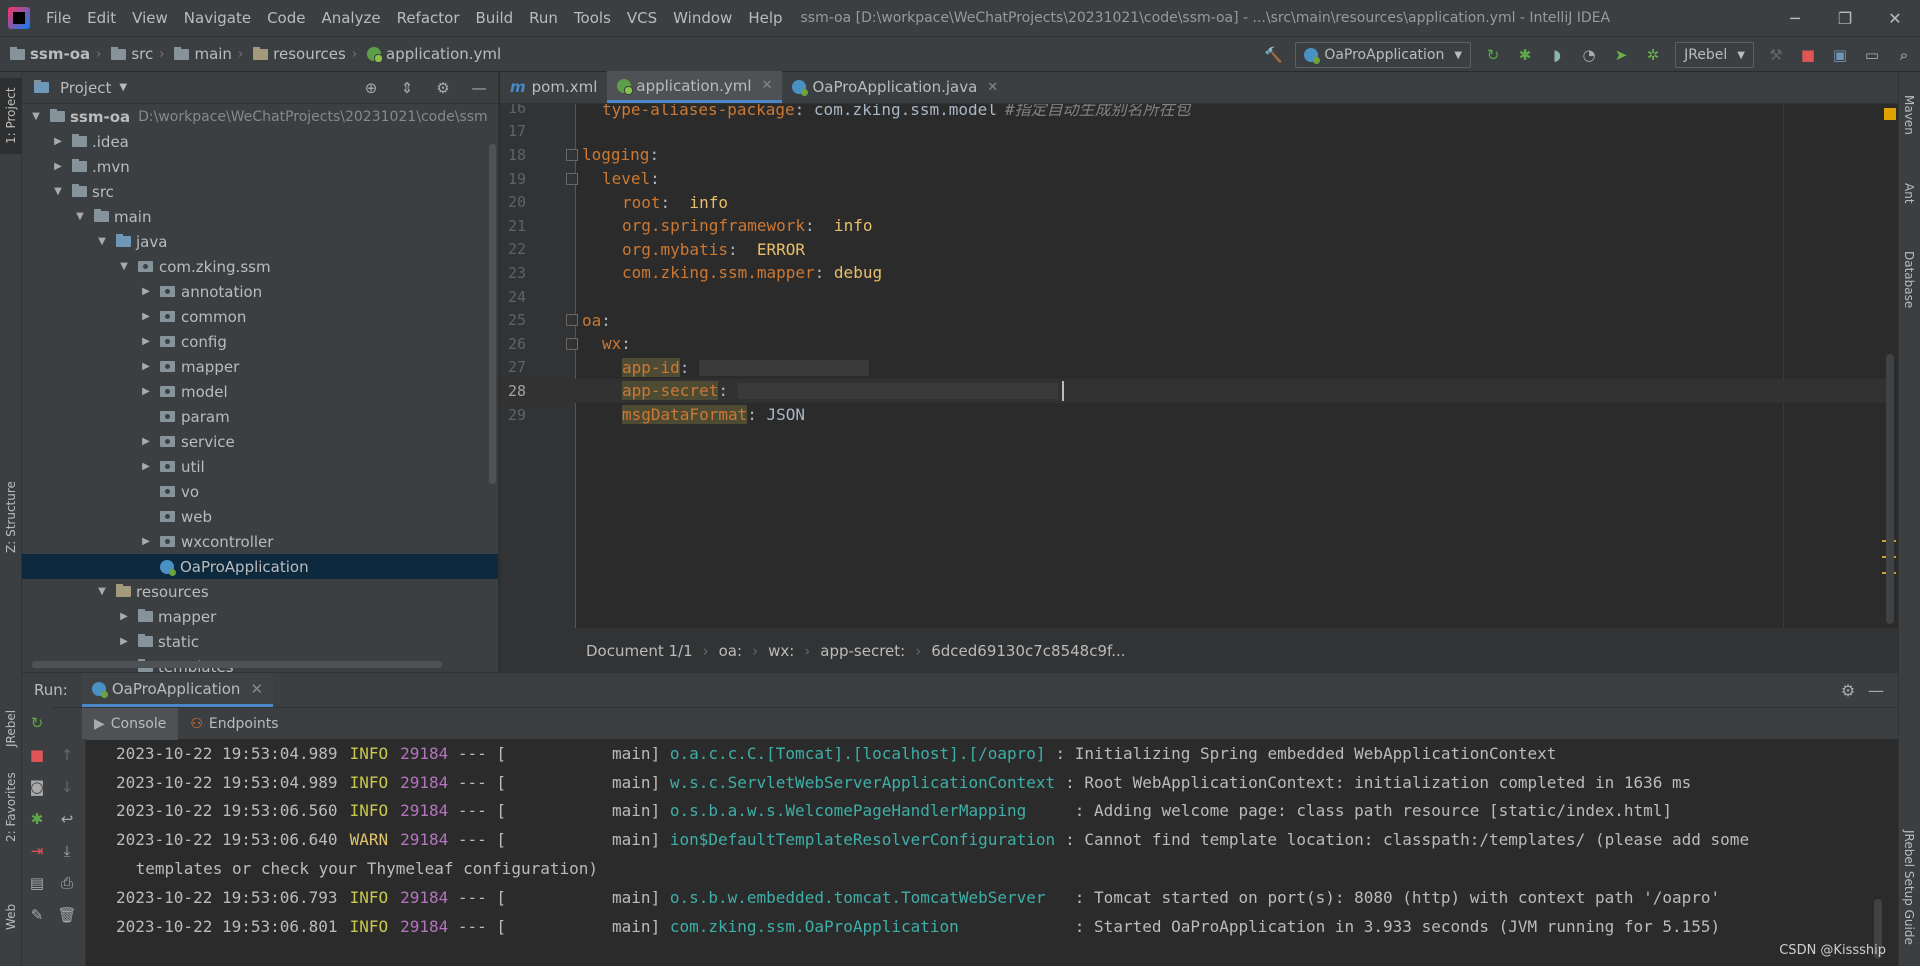  What do you see at coordinates (1872, 55) in the screenshot?
I see `toggle-panel-icon: ▭` at bounding box center [1872, 55].